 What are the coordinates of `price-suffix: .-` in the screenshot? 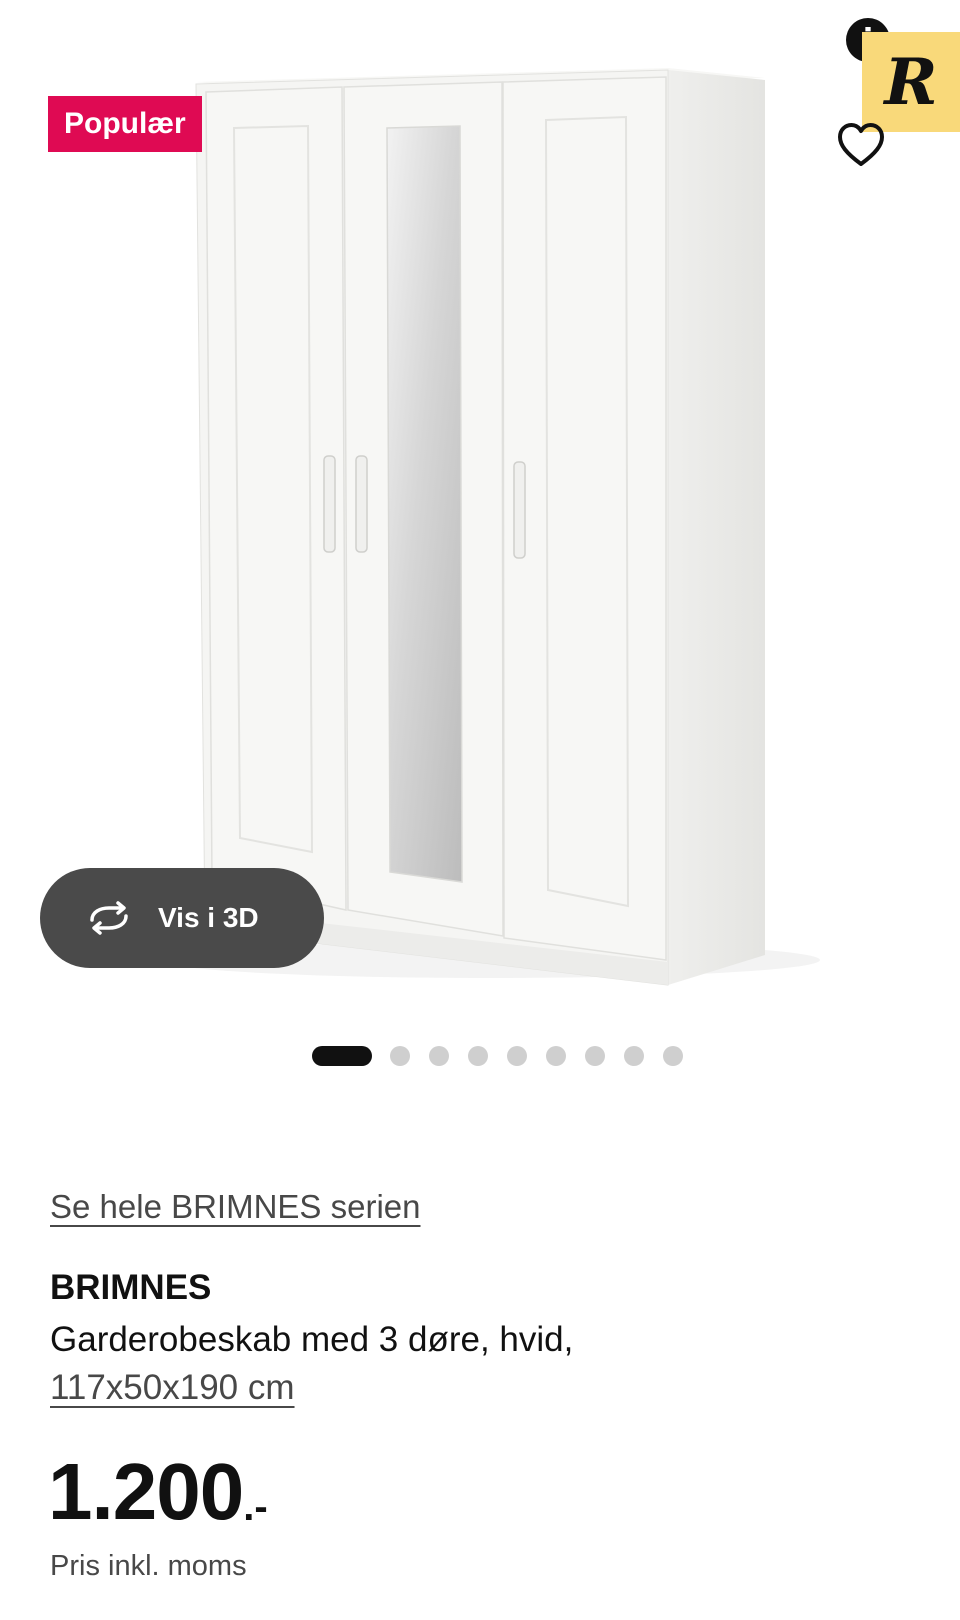 It's located at (255, 1507).